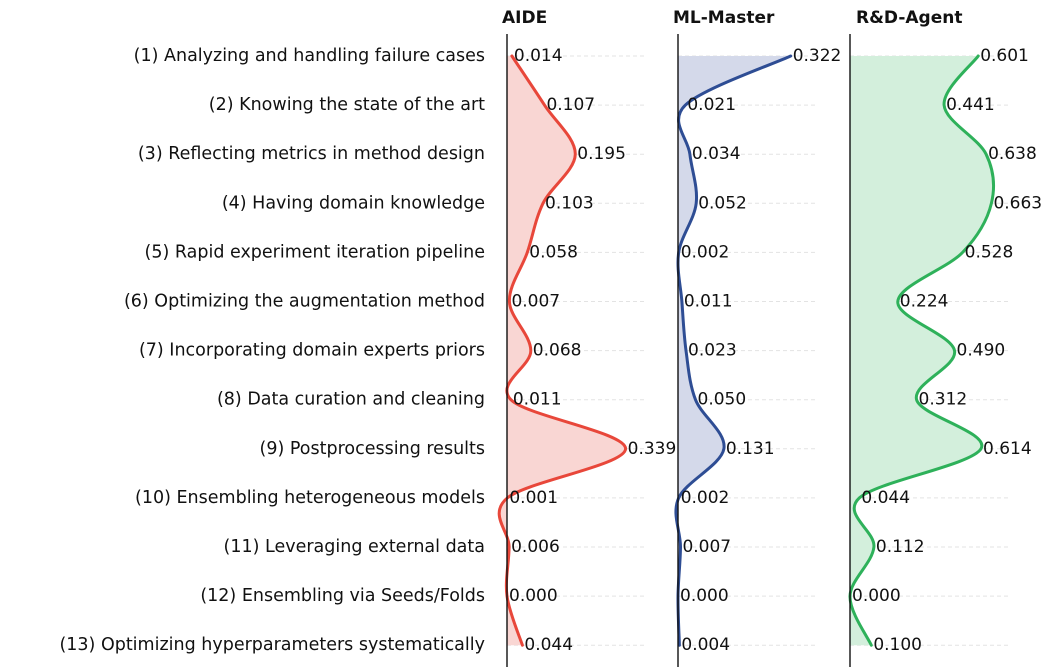 The image size is (1045, 671). Describe the element at coordinates (909, 18) in the screenshot. I see `panel-title: R&D-Agent` at that location.